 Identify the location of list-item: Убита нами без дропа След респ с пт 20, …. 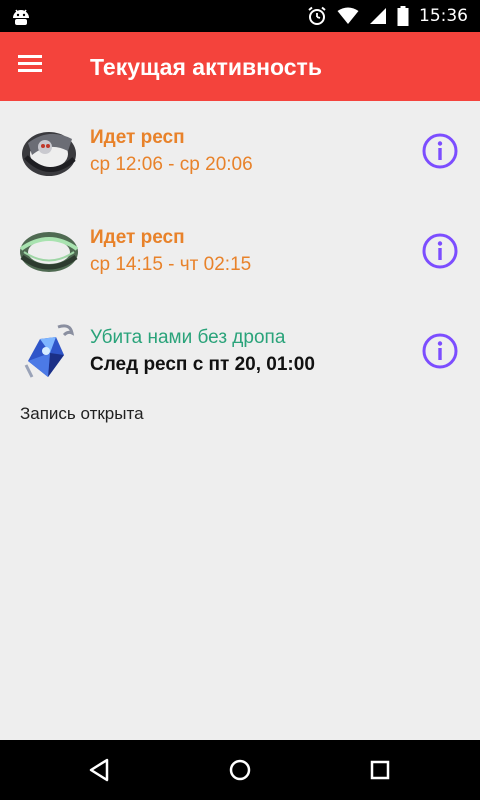
(240, 351).